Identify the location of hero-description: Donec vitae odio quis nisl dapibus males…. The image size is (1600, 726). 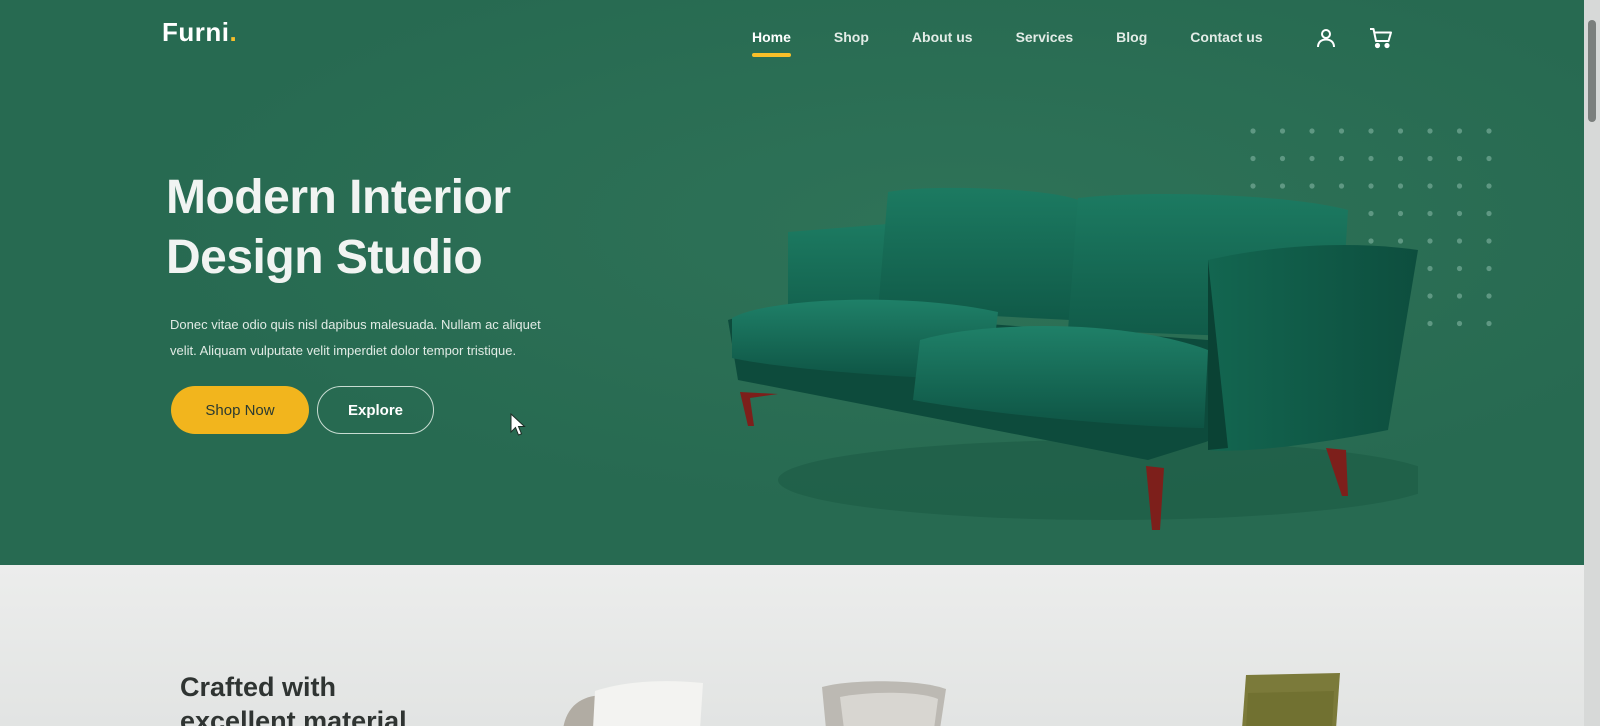
(380, 338).